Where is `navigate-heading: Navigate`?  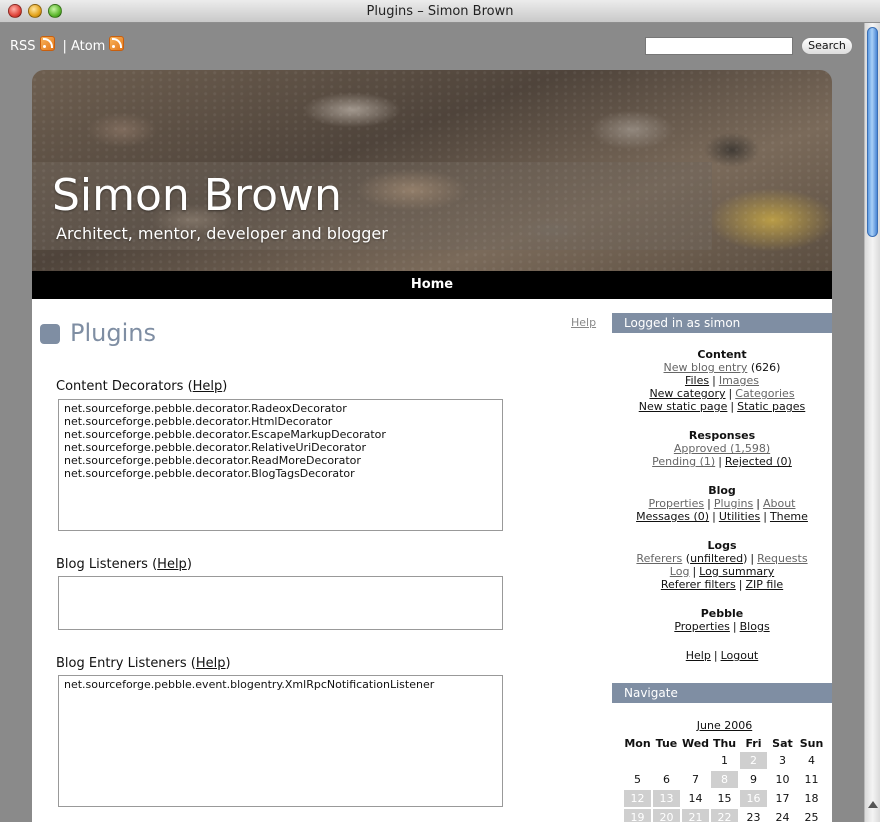 navigate-heading: Navigate is located at coordinates (722, 693).